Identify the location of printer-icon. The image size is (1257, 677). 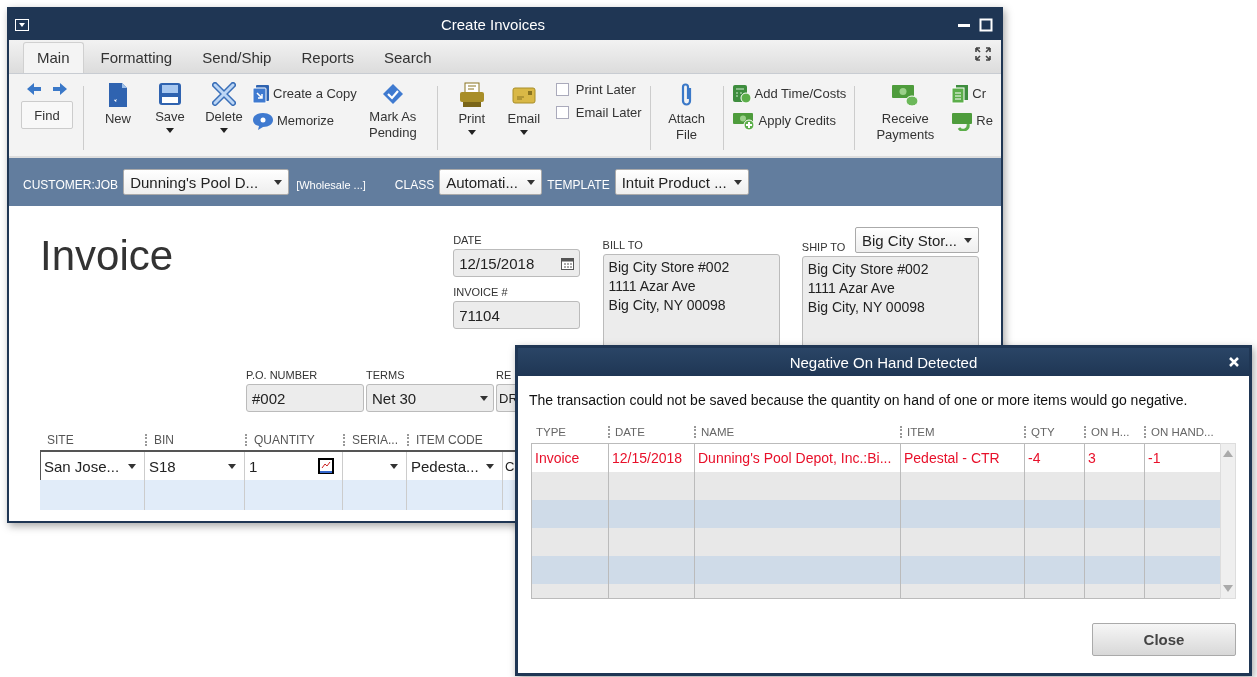
(471, 95).